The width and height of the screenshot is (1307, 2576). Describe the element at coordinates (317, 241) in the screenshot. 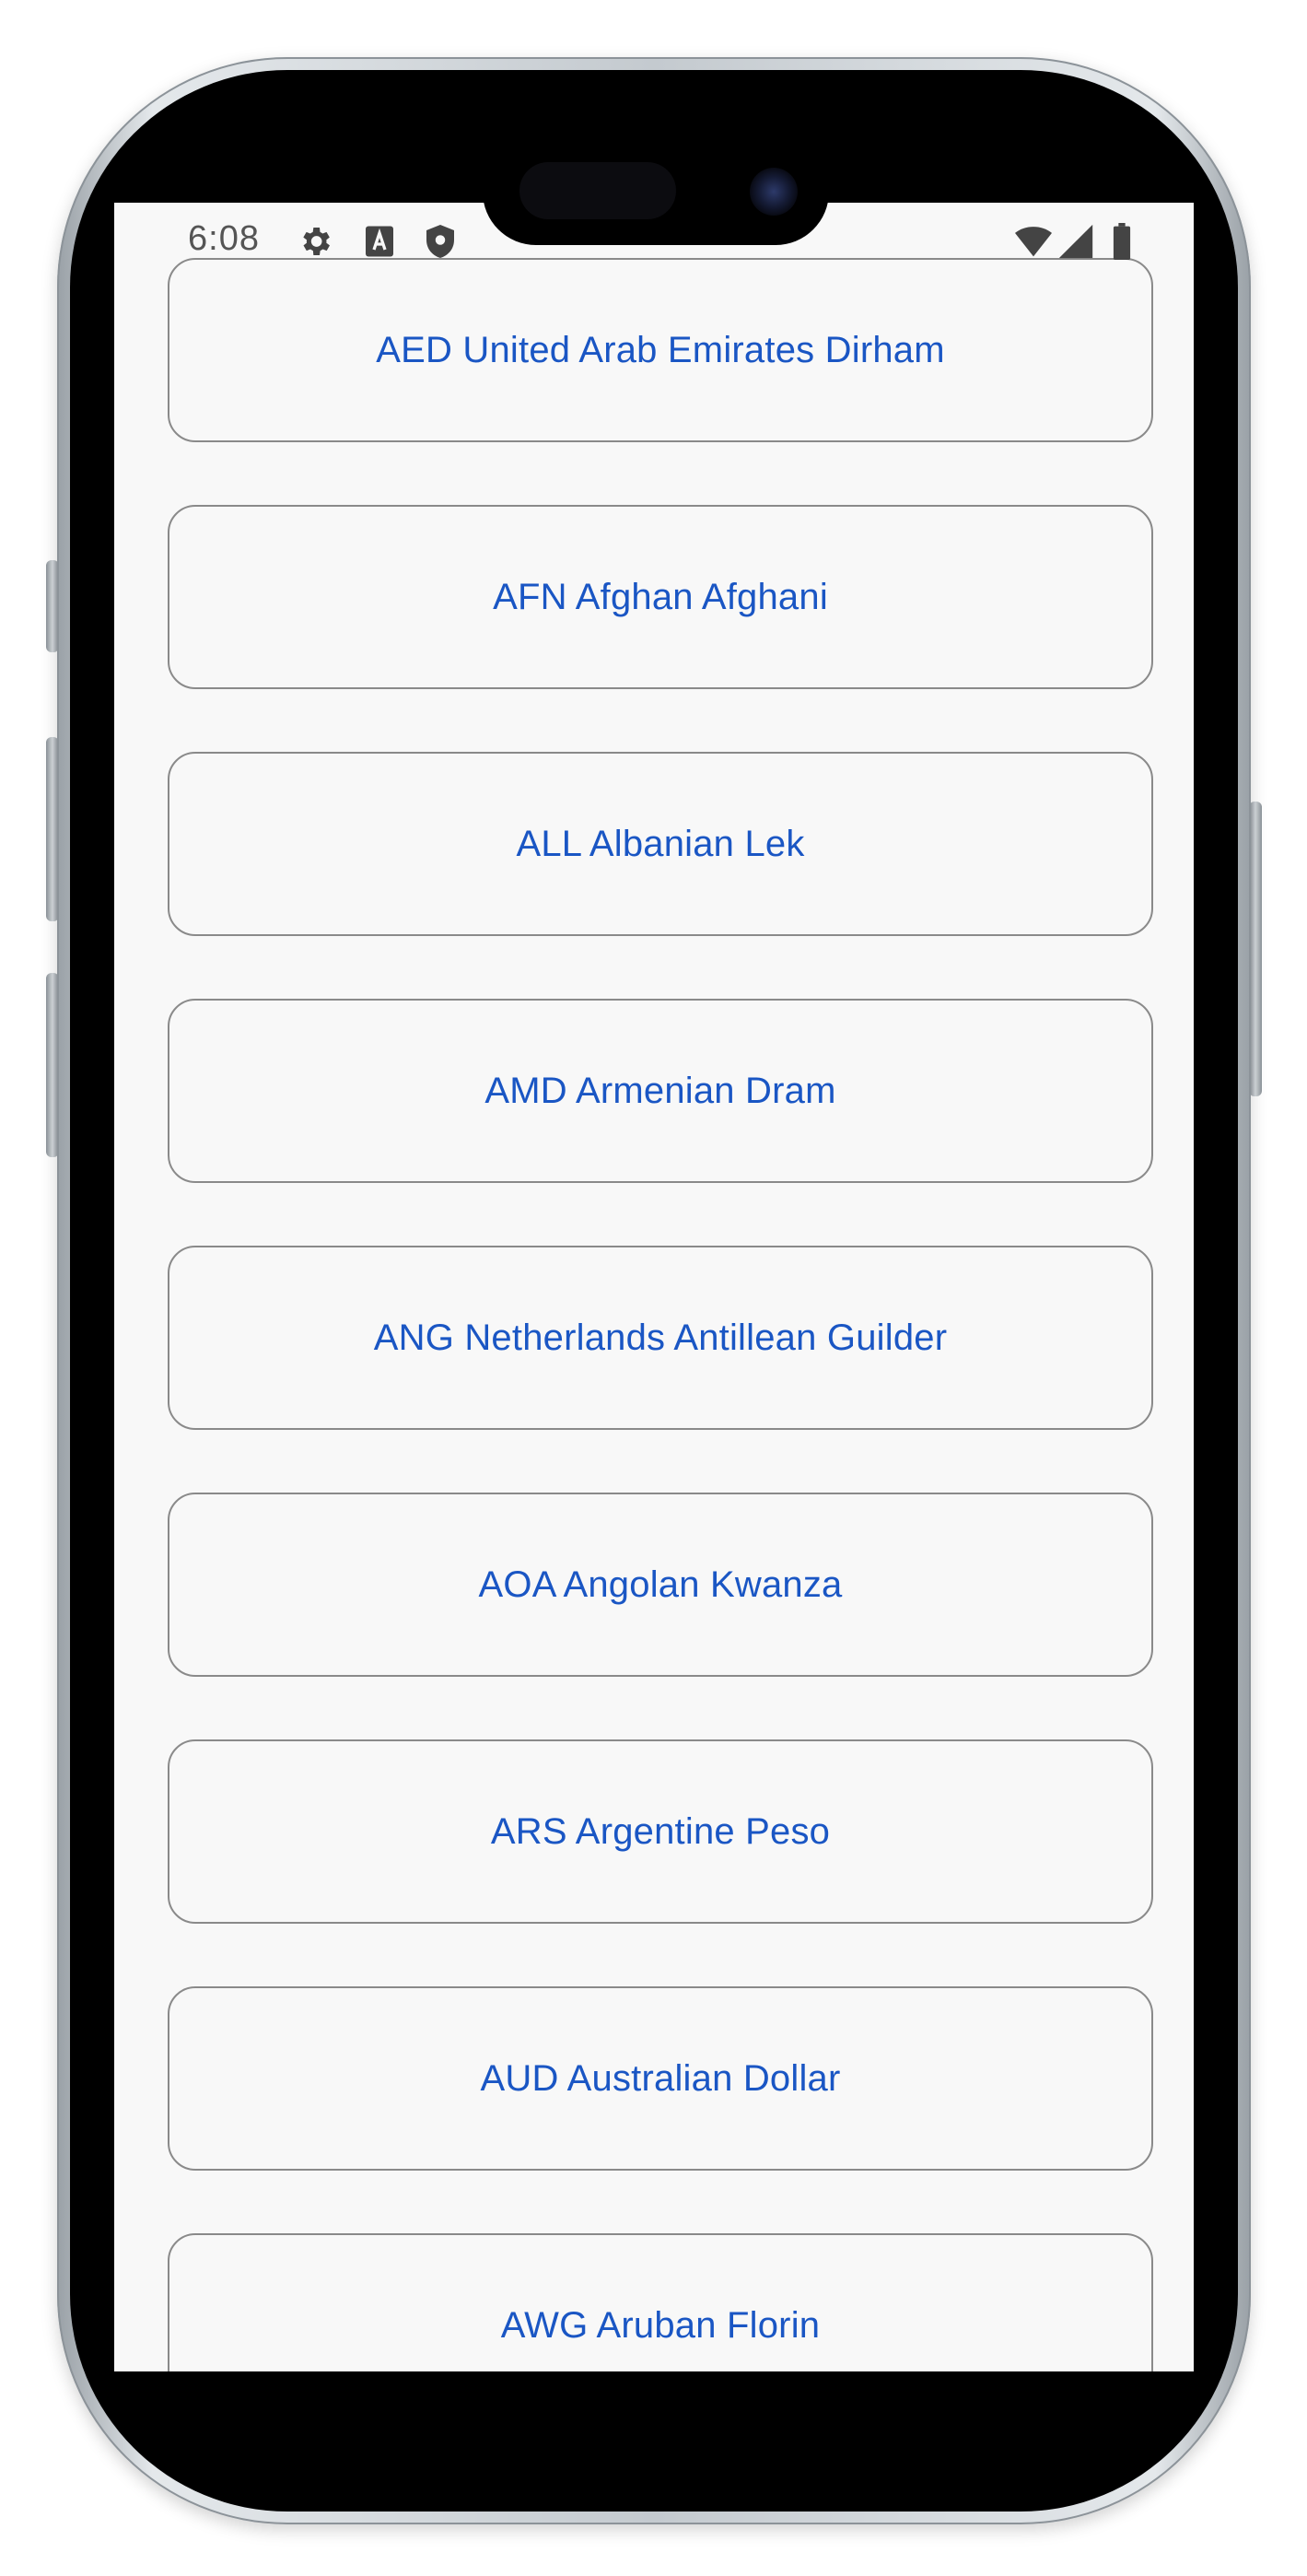

I see `gear-icon` at that location.